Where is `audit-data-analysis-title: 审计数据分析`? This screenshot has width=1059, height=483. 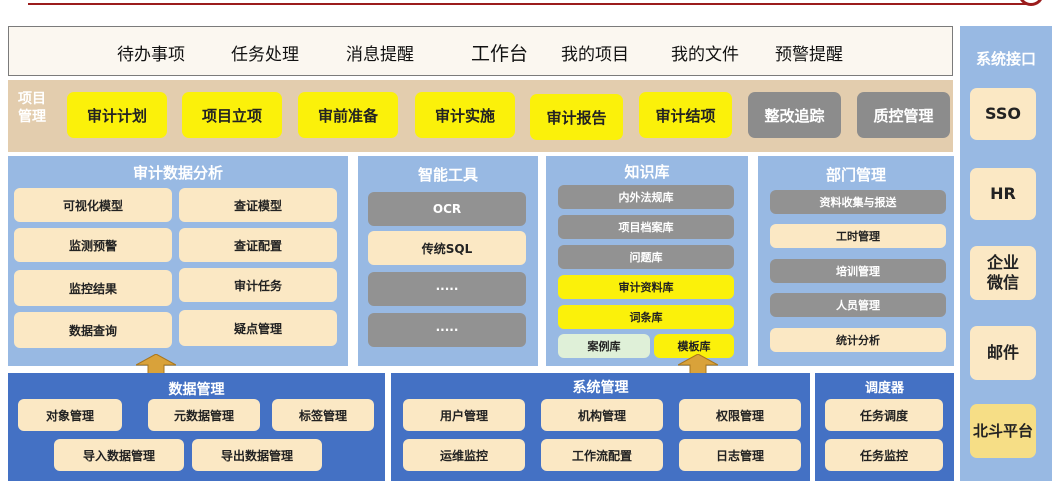
audit-data-analysis-title: 审计数据分析 is located at coordinates (177, 173).